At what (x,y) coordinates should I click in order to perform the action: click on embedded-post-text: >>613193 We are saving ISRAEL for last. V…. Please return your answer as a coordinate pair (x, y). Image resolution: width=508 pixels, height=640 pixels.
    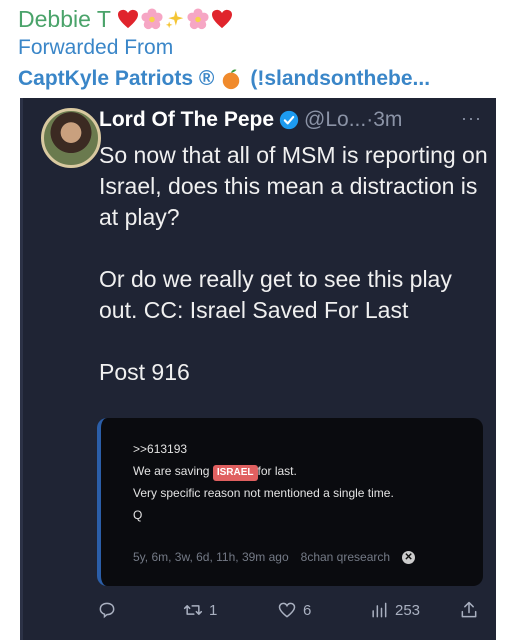
    Looking at the image, I should click on (263, 482).